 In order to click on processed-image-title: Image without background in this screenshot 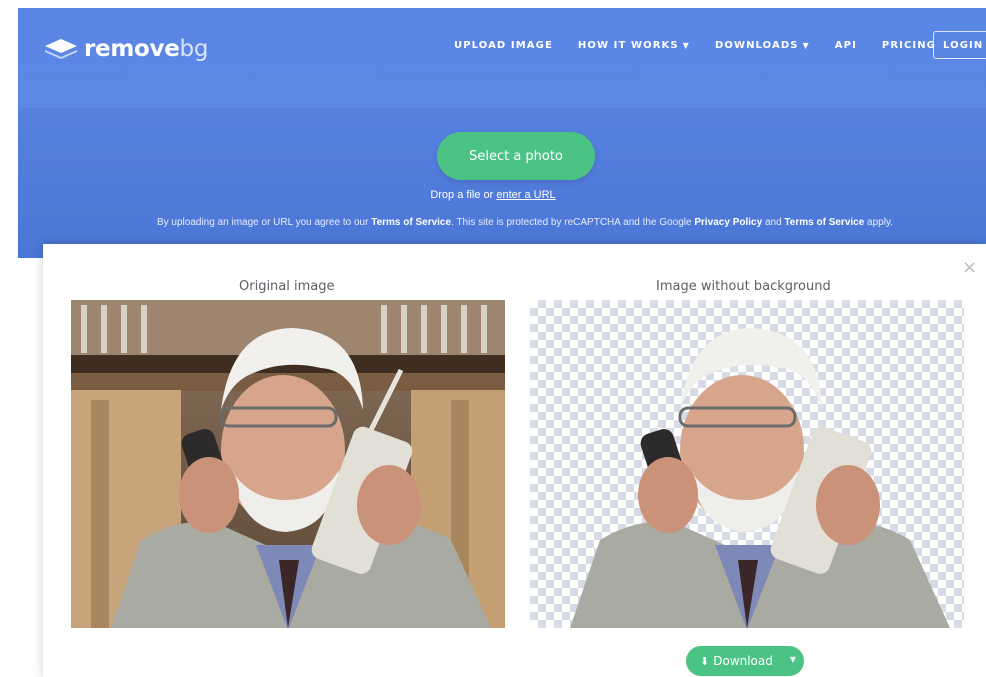, I will do `click(743, 286)`.